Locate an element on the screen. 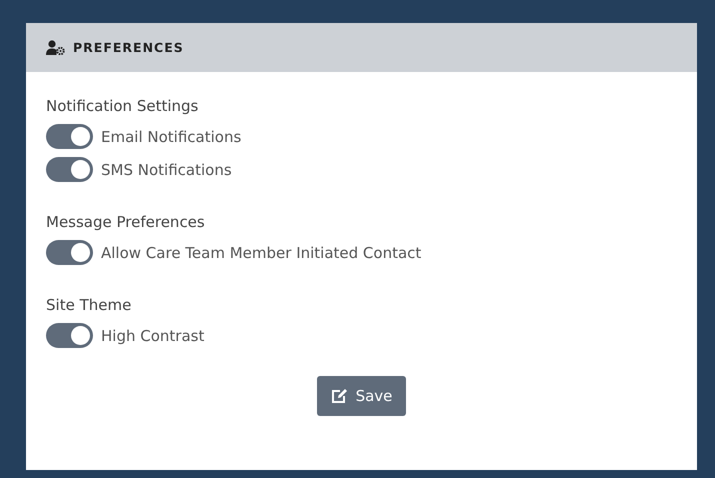  toggle-label: Allow Care Team Member Initiated Contact is located at coordinates (261, 253).